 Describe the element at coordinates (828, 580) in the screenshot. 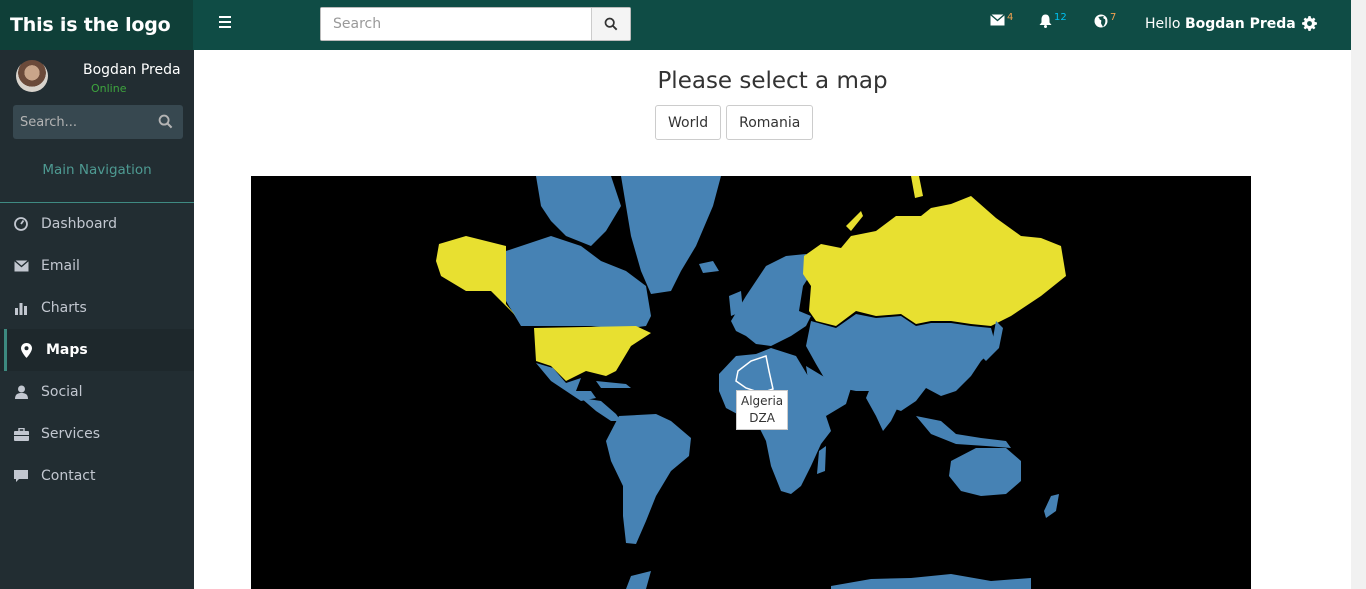

I see `region-antarctica` at that location.